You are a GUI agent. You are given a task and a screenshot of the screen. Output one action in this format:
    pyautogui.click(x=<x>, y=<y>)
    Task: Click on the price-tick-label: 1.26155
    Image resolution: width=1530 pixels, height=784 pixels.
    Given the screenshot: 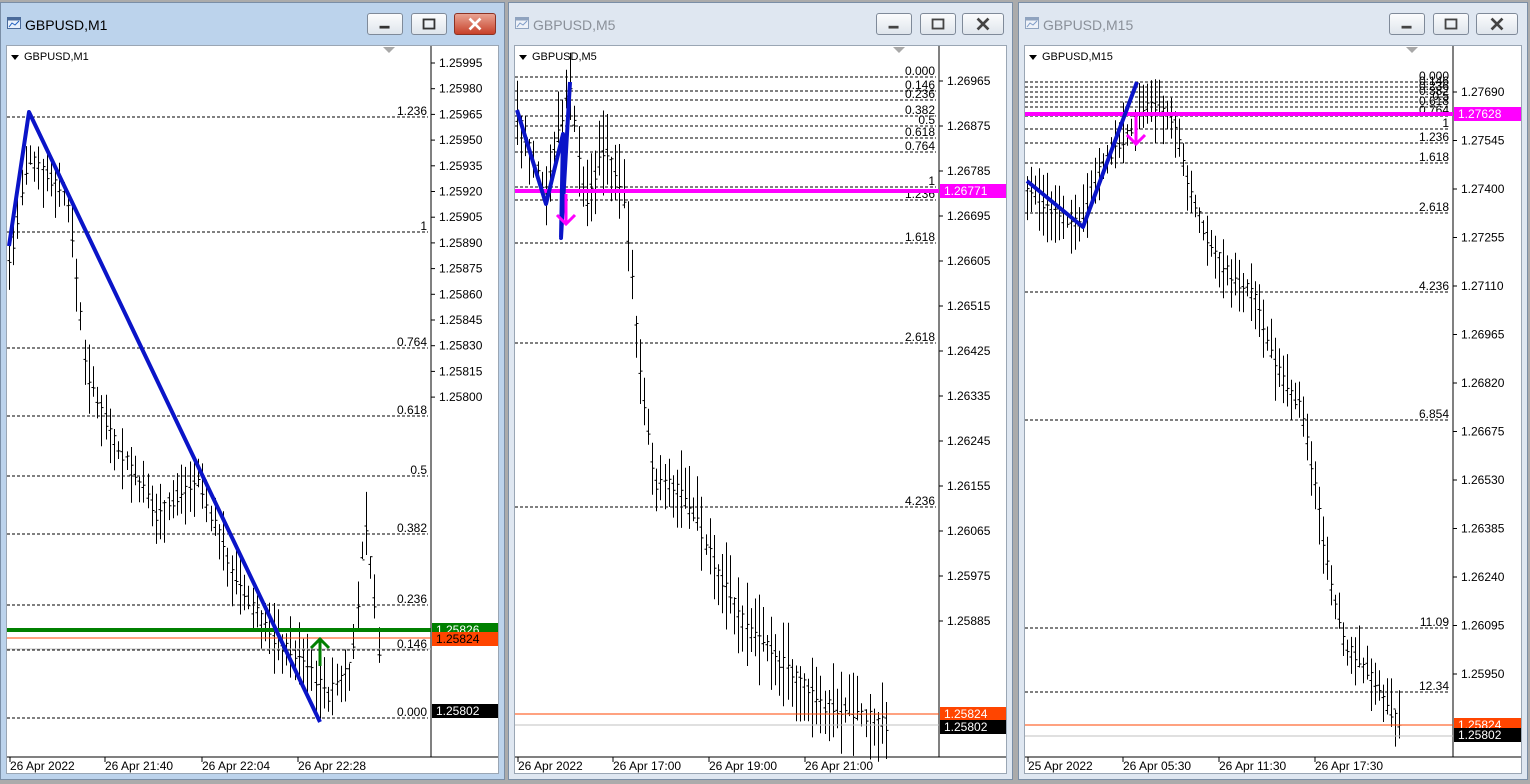 What is the action you would take?
    pyautogui.click(x=969, y=486)
    